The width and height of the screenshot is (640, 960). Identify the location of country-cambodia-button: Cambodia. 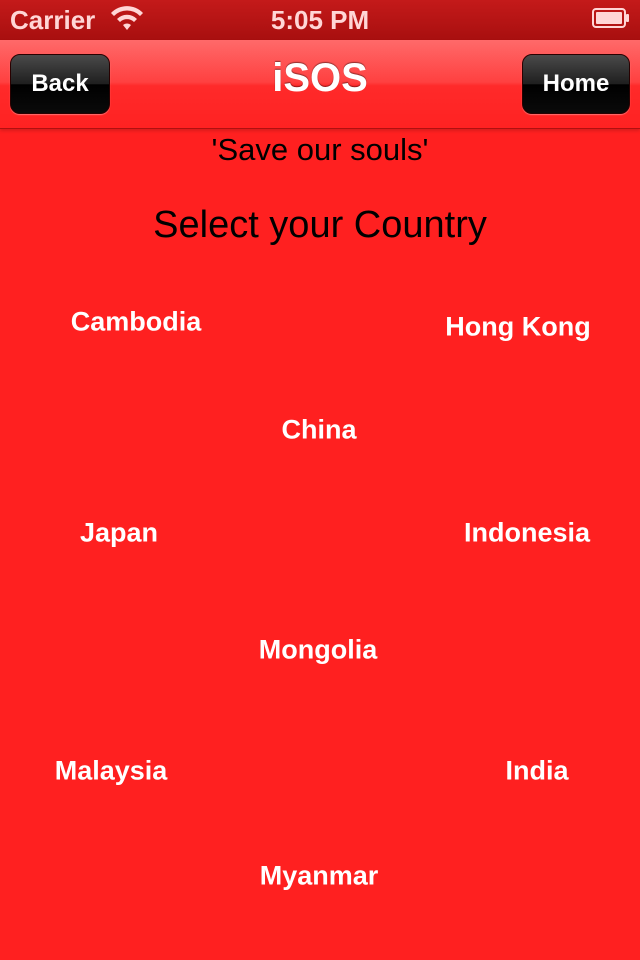
(136, 322).